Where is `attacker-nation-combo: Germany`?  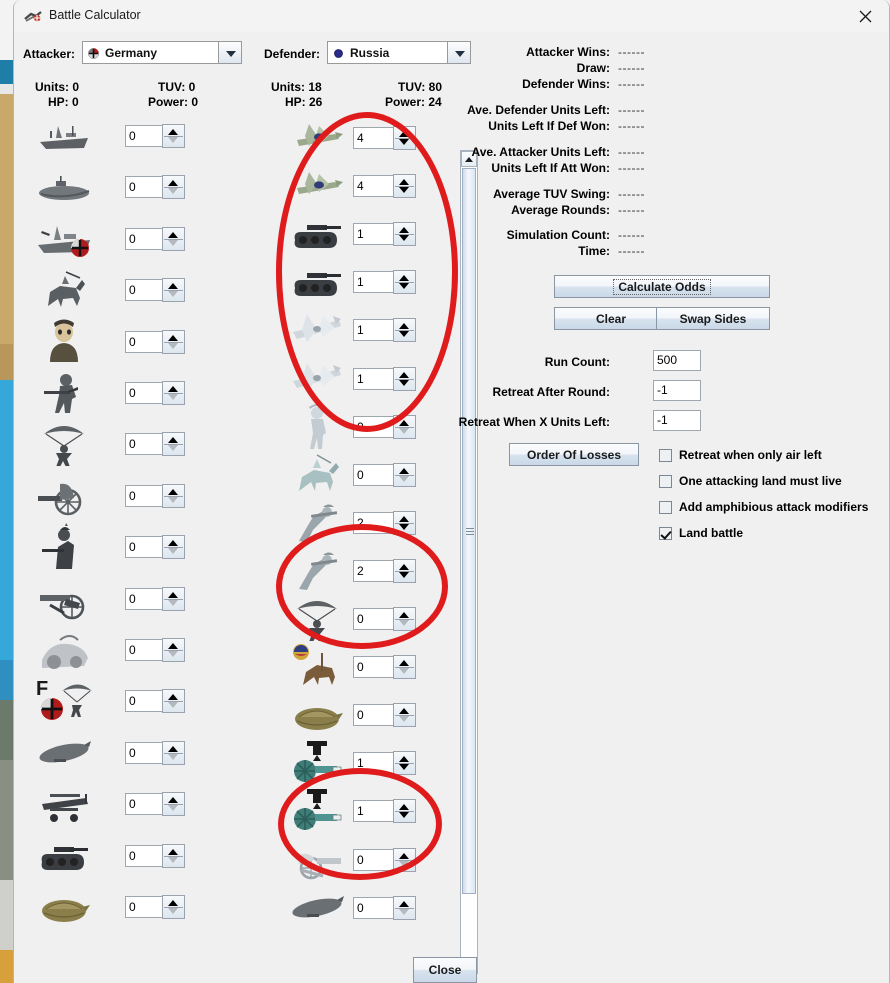 attacker-nation-combo: Germany is located at coordinates (162, 52).